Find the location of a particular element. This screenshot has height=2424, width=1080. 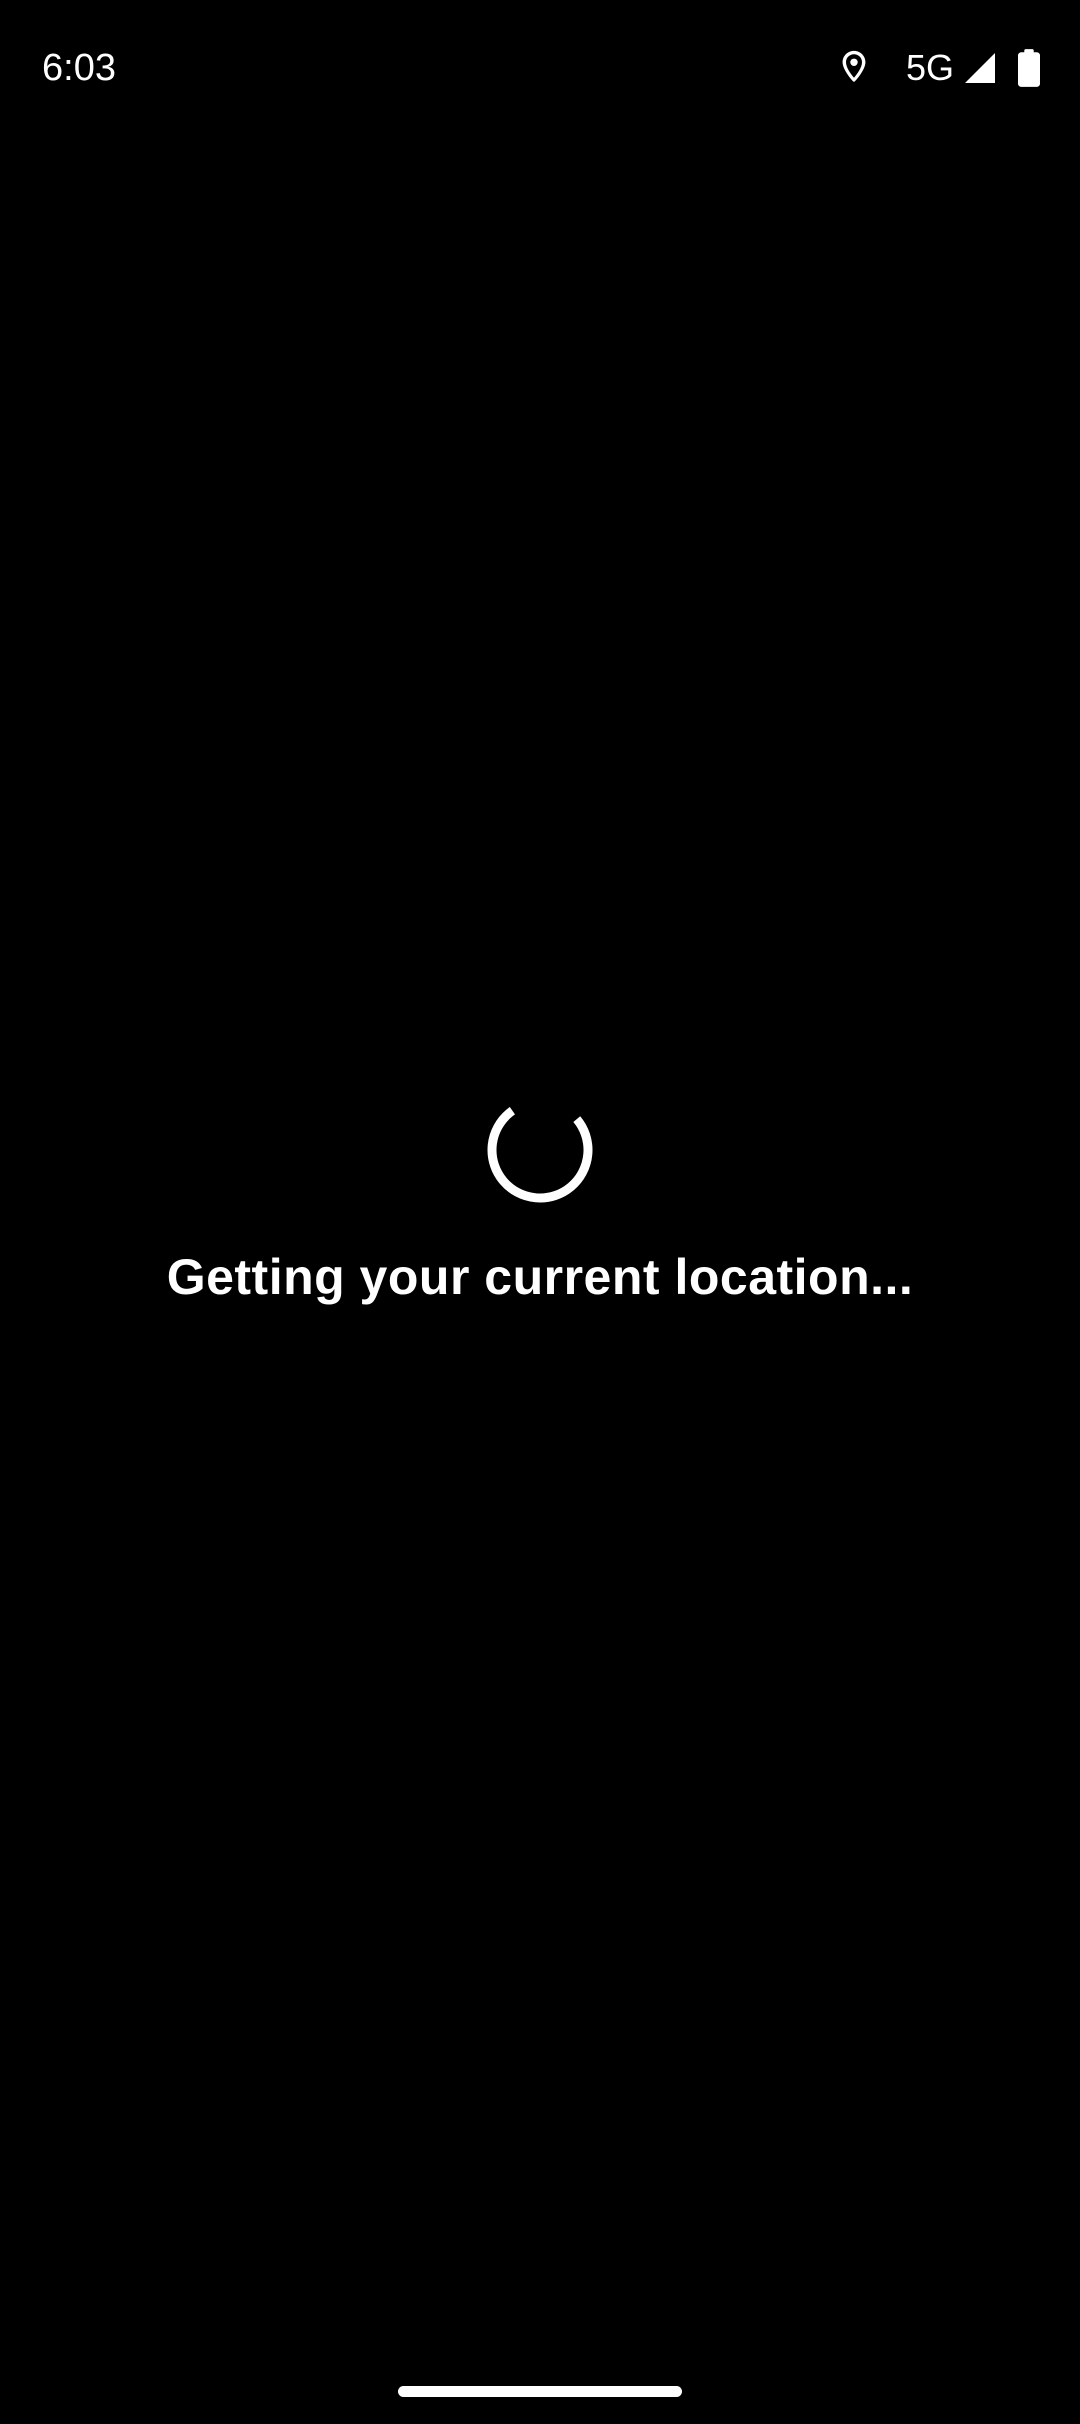

status-time: 6:03 is located at coordinates (79, 68).